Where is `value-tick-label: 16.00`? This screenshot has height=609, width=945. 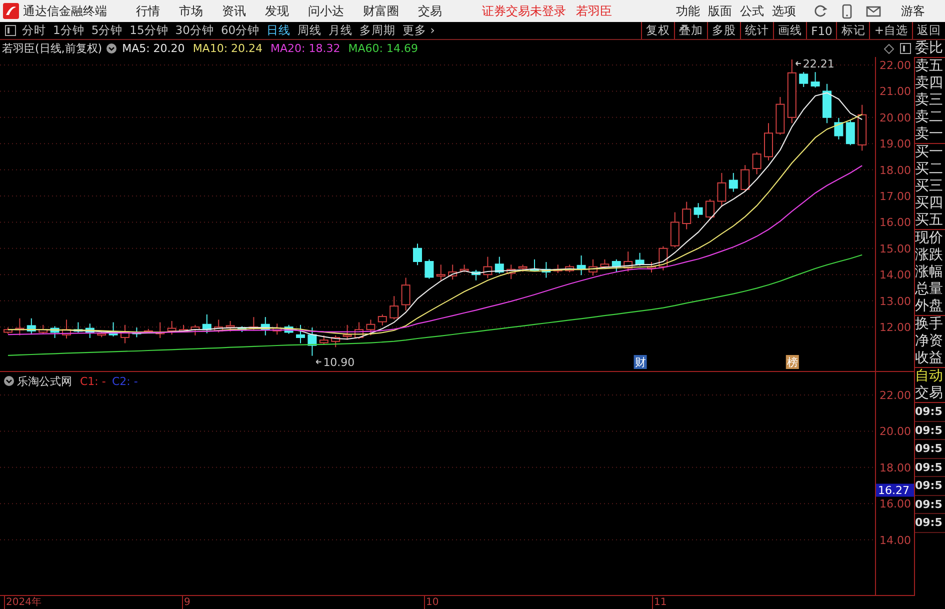
value-tick-label: 16.00 is located at coordinates (895, 504).